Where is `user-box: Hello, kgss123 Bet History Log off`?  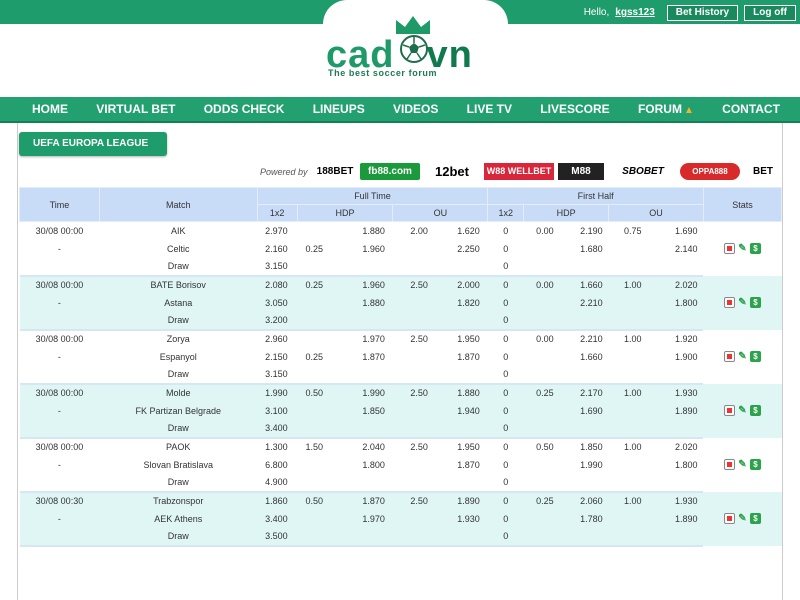
user-box: Hello, kgss123 Bet History Log off is located at coordinates (690, 12).